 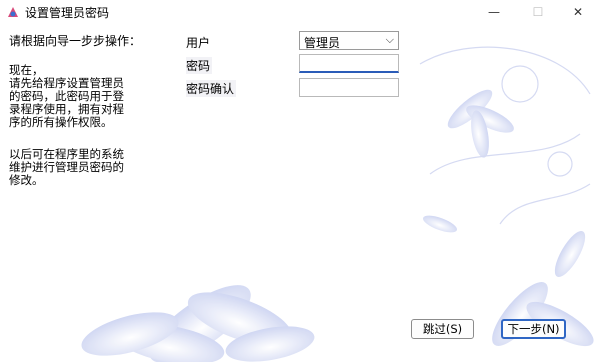 What do you see at coordinates (198, 43) in the screenshot?
I see `user-label: 用户` at bounding box center [198, 43].